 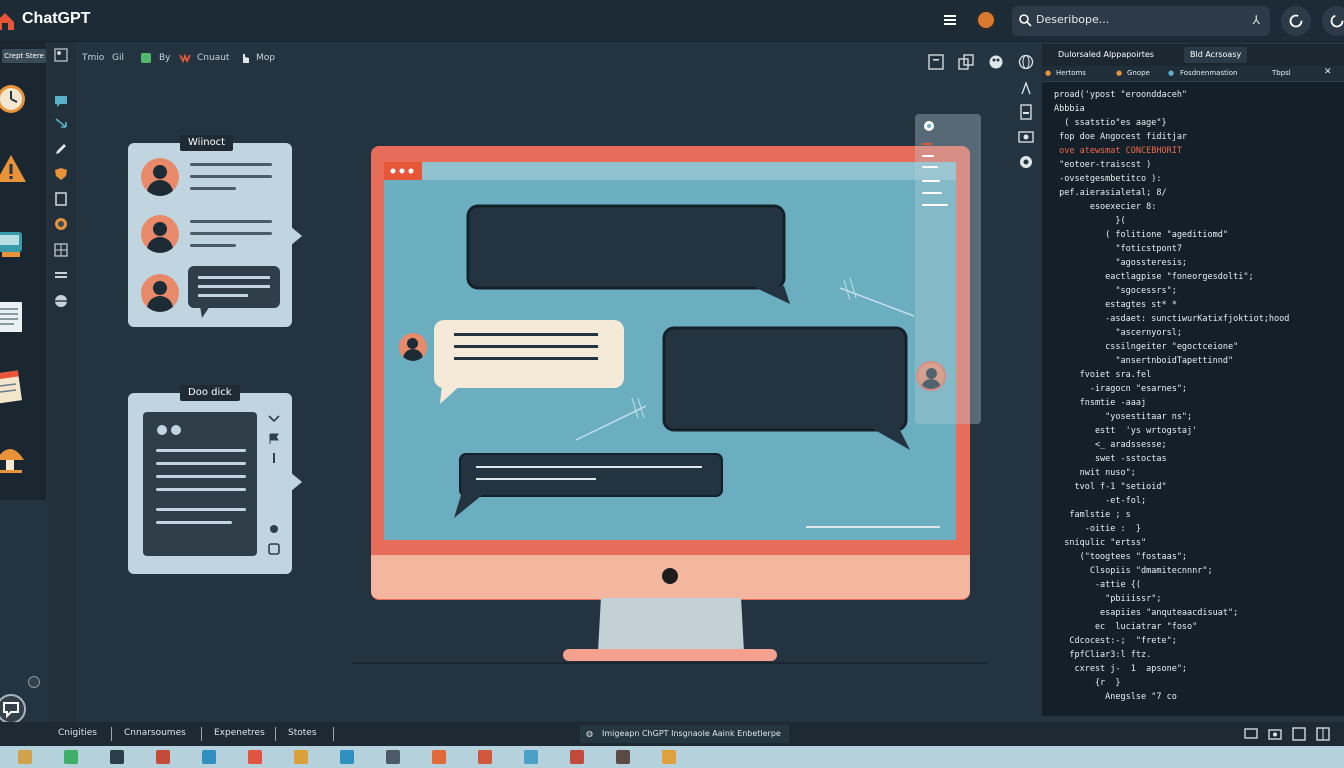 I want to click on code-line: -asdaet: sunctiwurKatixfjoktiot;hood, so click(x=1172, y=319).